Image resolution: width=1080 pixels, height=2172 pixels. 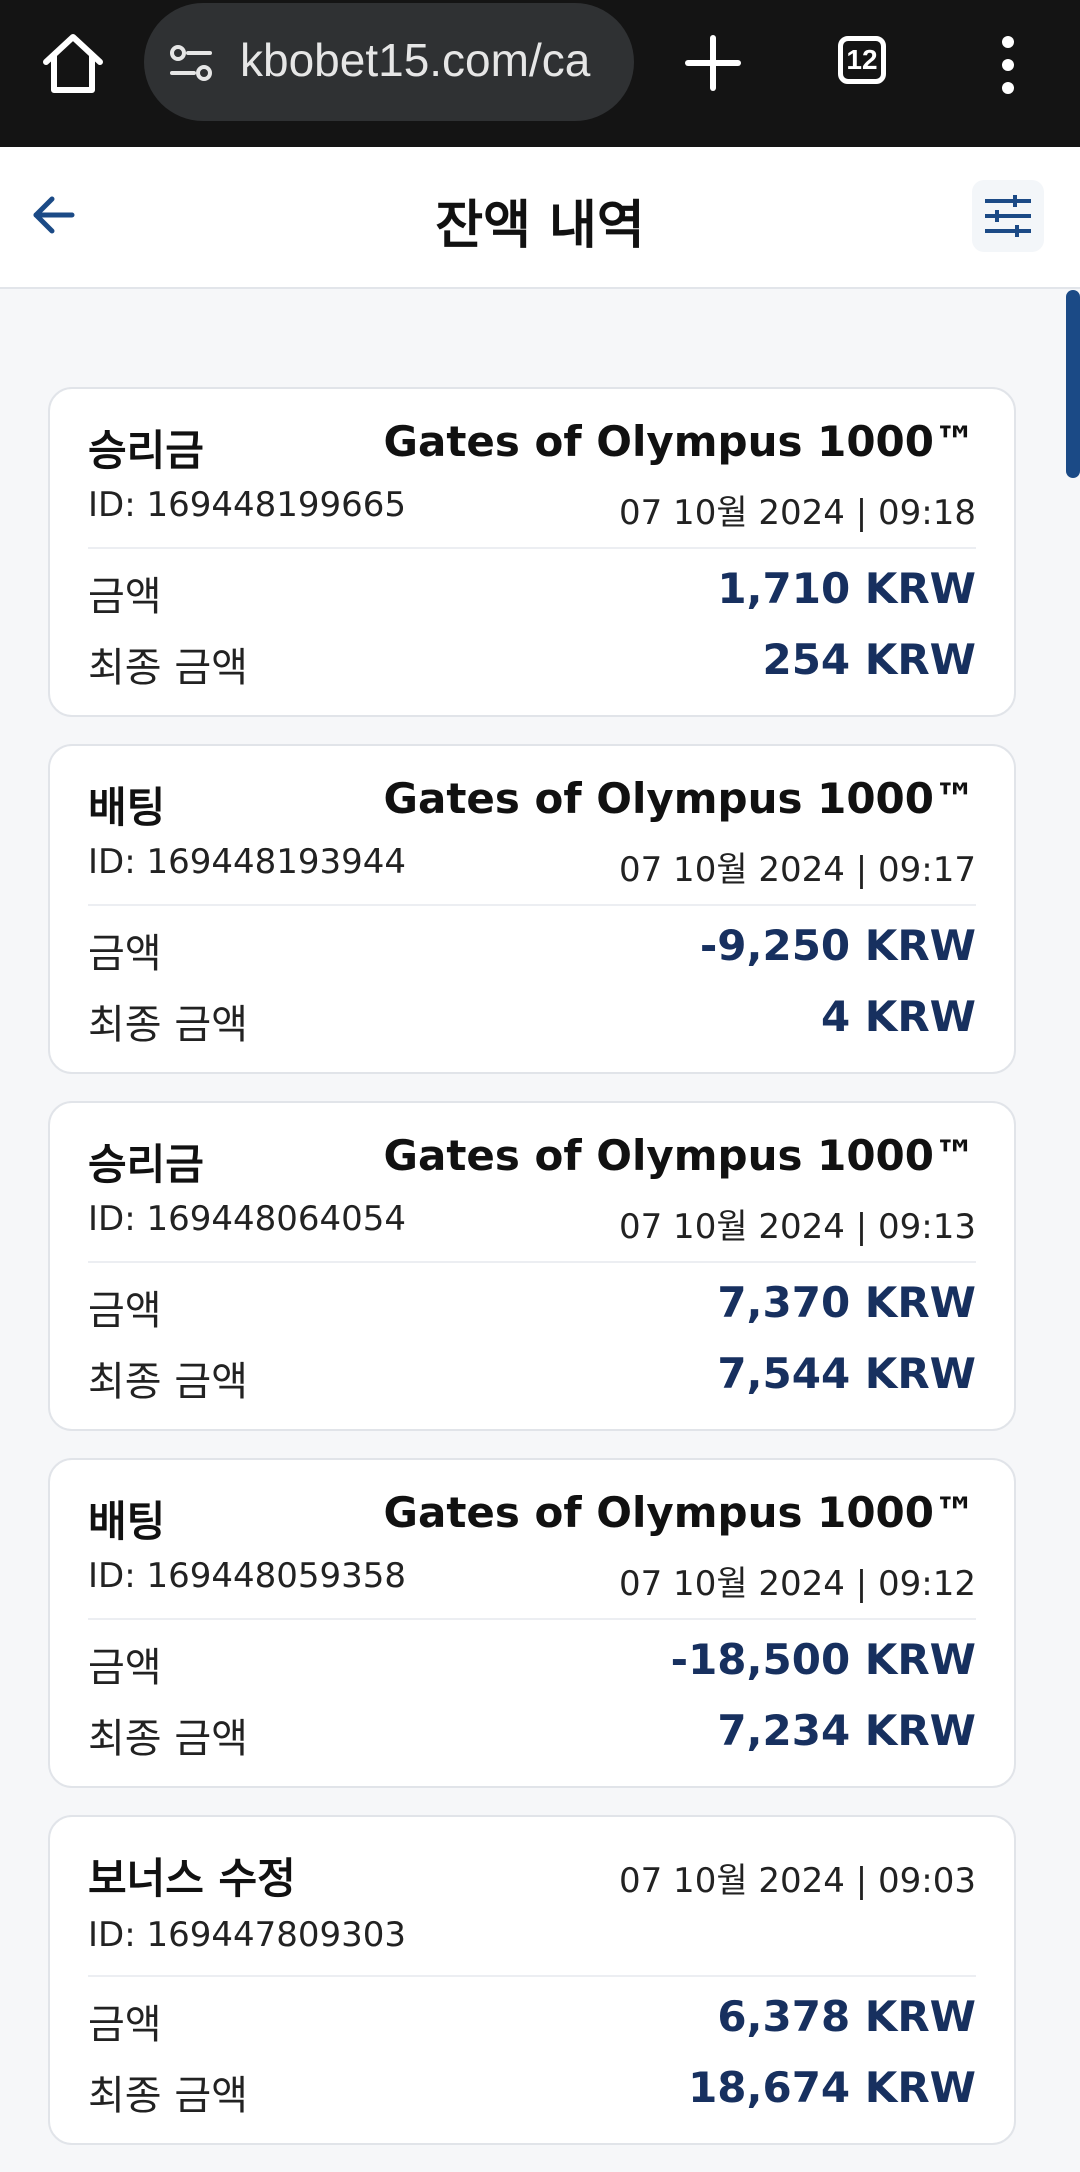 What do you see at coordinates (846, 1302) in the screenshot?
I see `amount-value: 7,370 KRW` at bounding box center [846, 1302].